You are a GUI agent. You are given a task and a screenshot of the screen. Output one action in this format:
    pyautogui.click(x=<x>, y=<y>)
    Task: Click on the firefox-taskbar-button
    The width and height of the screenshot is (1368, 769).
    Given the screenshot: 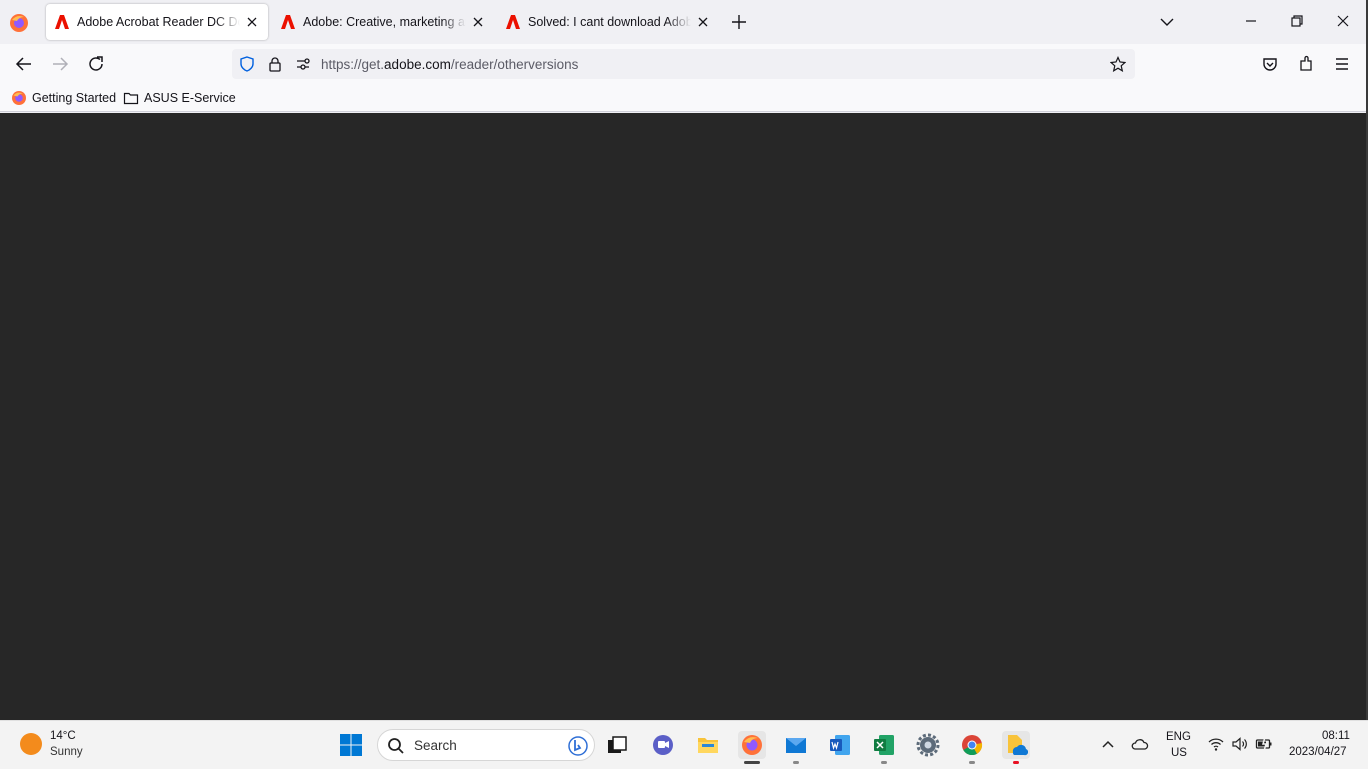 What is the action you would take?
    pyautogui.click(x=752, y=747)
    